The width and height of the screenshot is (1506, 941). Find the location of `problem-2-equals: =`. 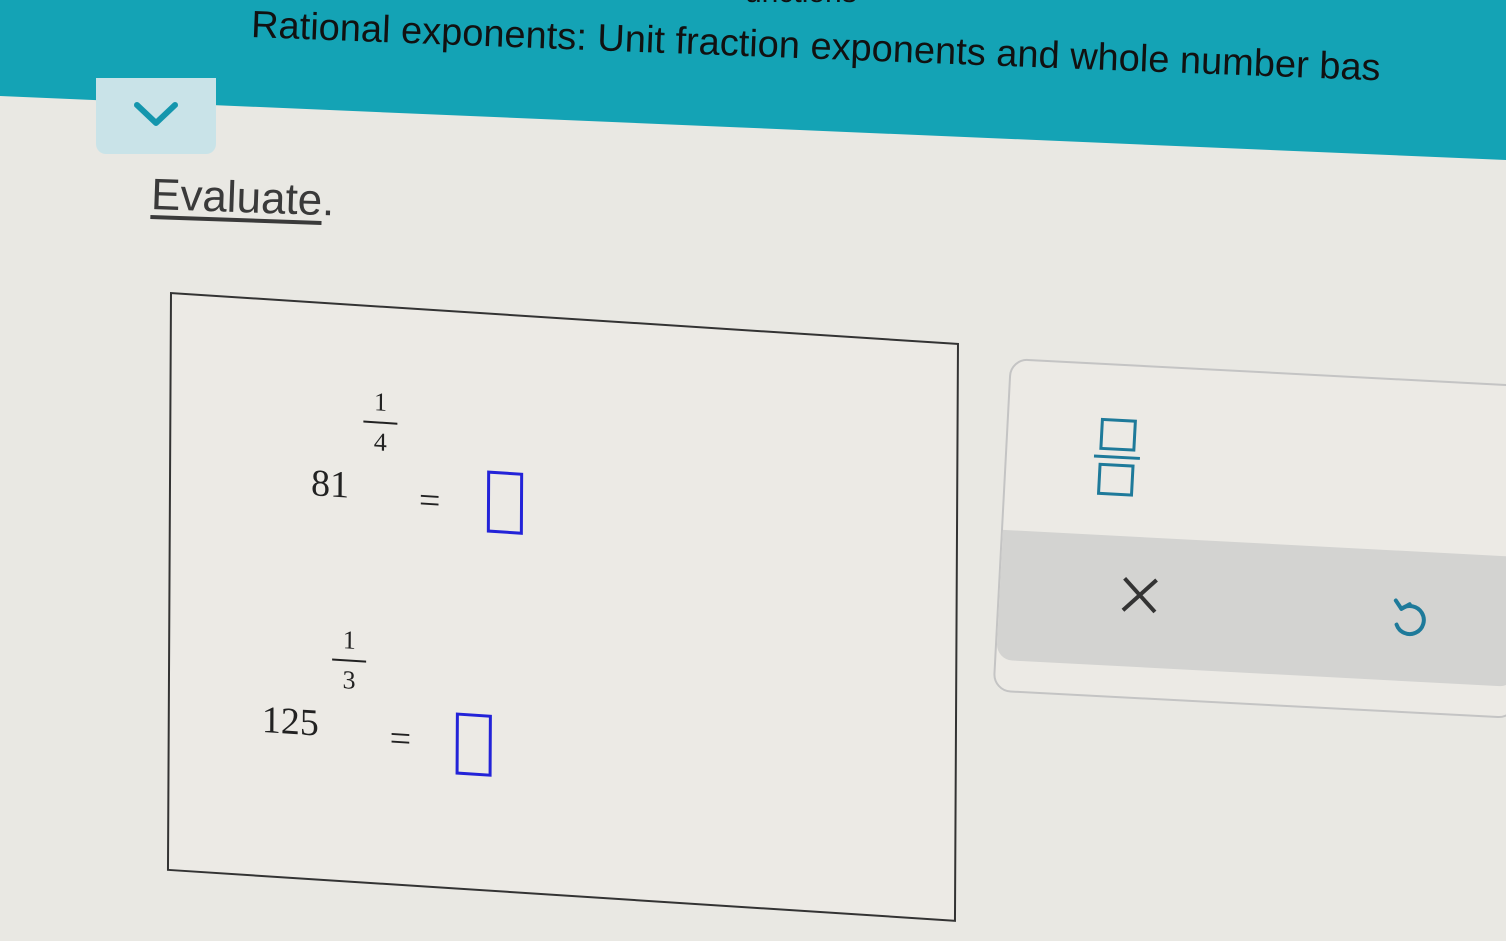

problem-2-equals: = is located at coordinates (400, 739).